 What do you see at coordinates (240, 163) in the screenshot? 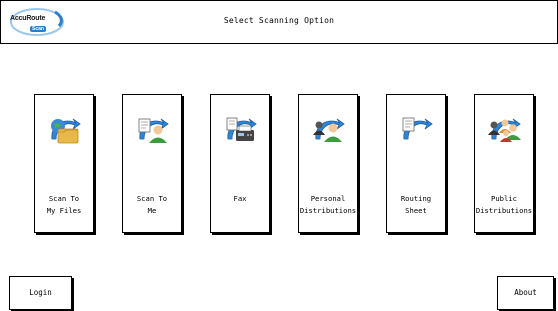
I see `fax-button: Fax` at bounding box center [240, 163].